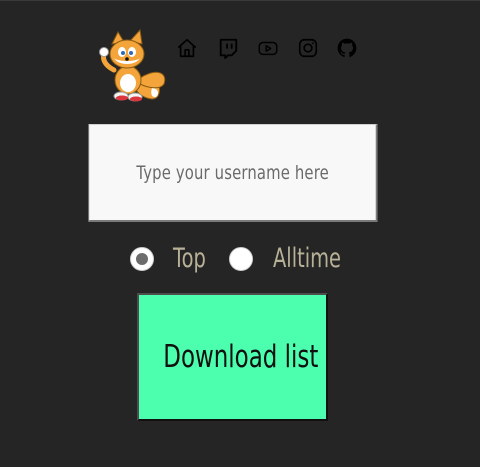 The width and height of the screenshot is (480, 467). I want to click on instagram-icon, so click(308, 48).